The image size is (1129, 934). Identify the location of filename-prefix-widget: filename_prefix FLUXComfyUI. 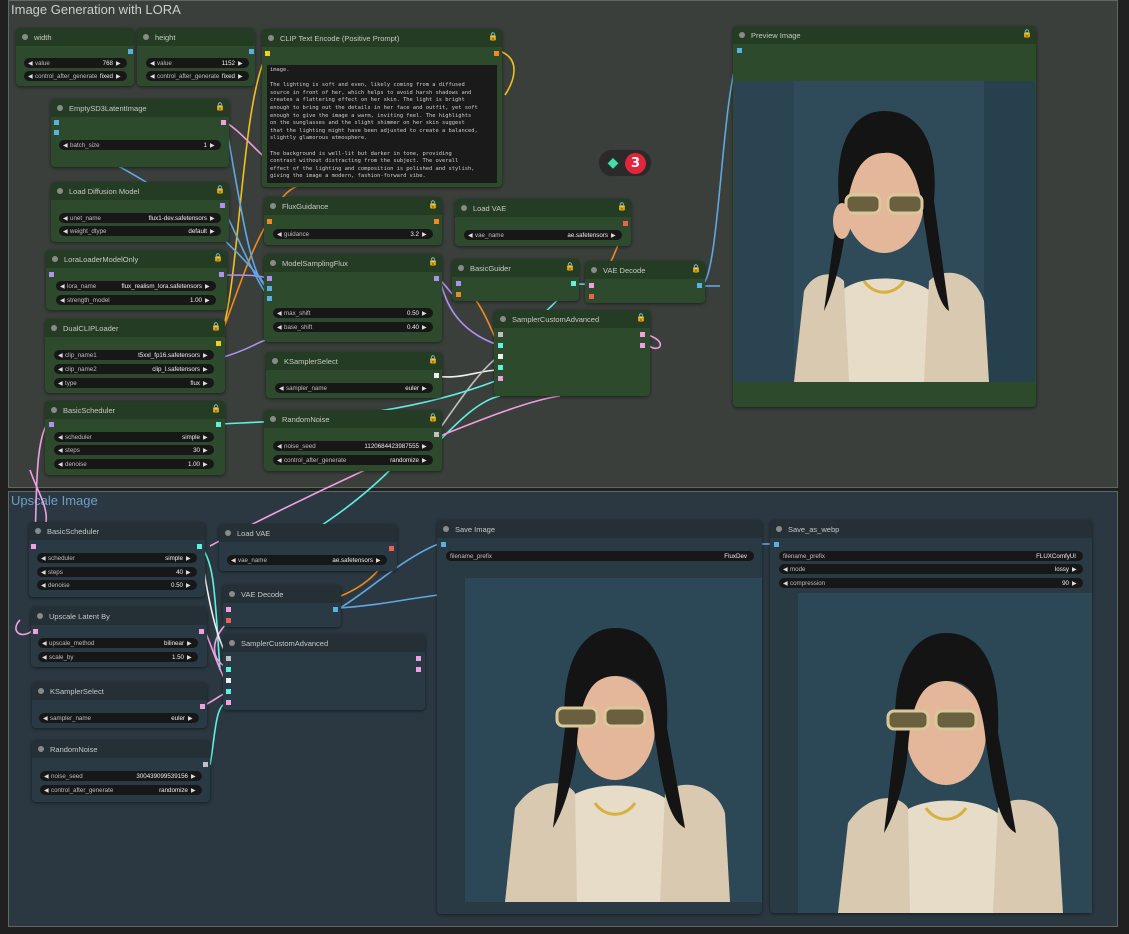
(931, 556).